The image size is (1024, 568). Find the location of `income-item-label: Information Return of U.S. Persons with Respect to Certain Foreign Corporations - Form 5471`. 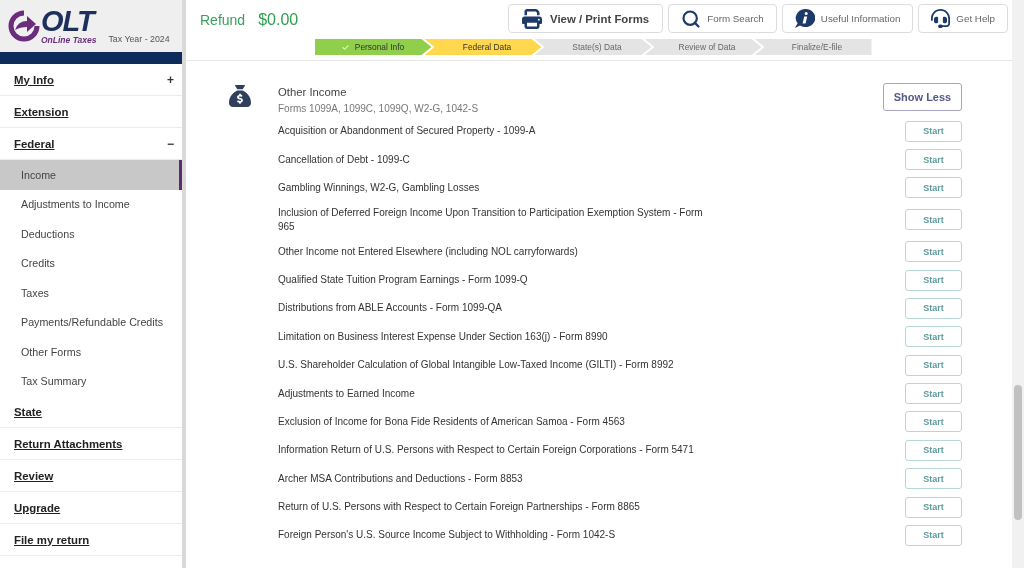

income-item-label: Information Return of U.S. Persons with Respect to Certain Foreign Corporations - Form 5471 is located at coordinates (486, 450).